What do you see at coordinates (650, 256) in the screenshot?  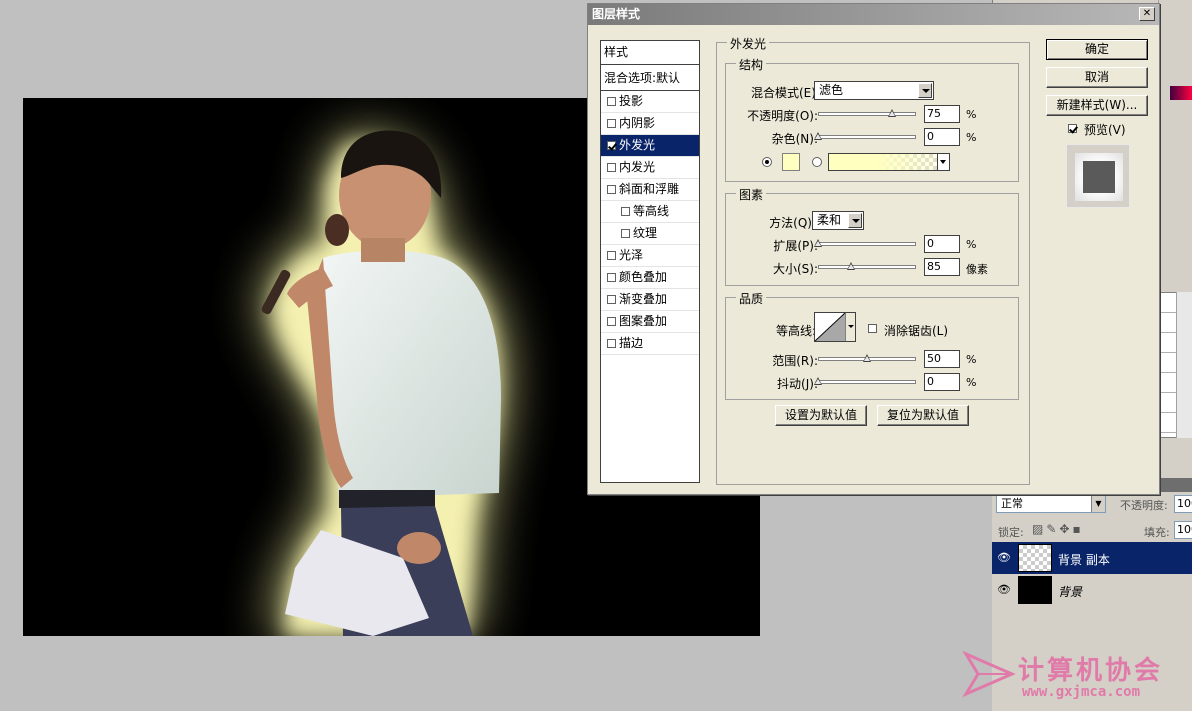 I see `style-item: 光泽` at bounding box center [650, 256].